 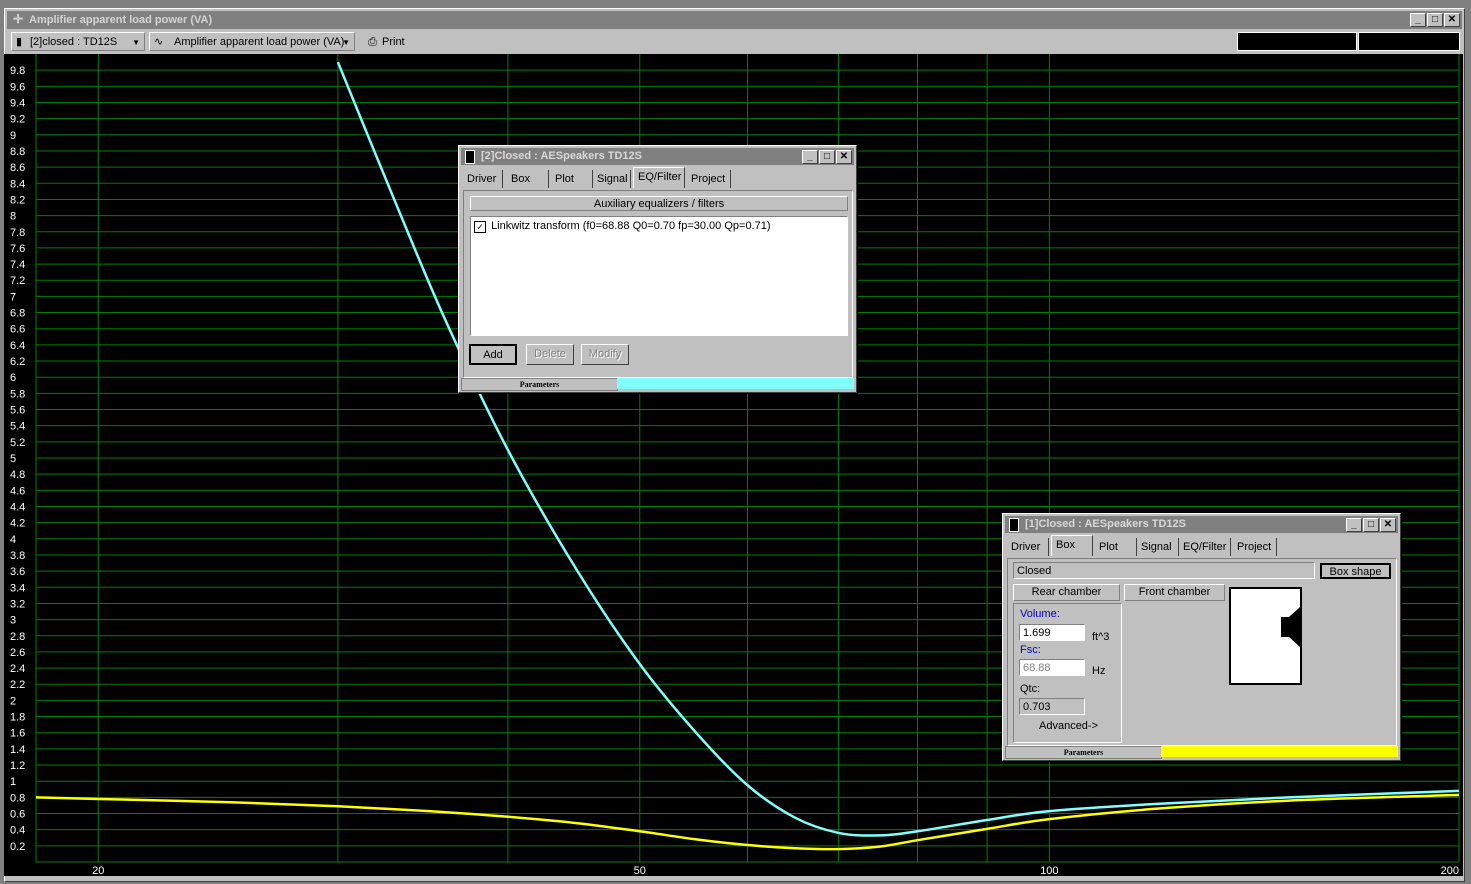 I want to click on add-button: Add, so click(x=493, y=354).